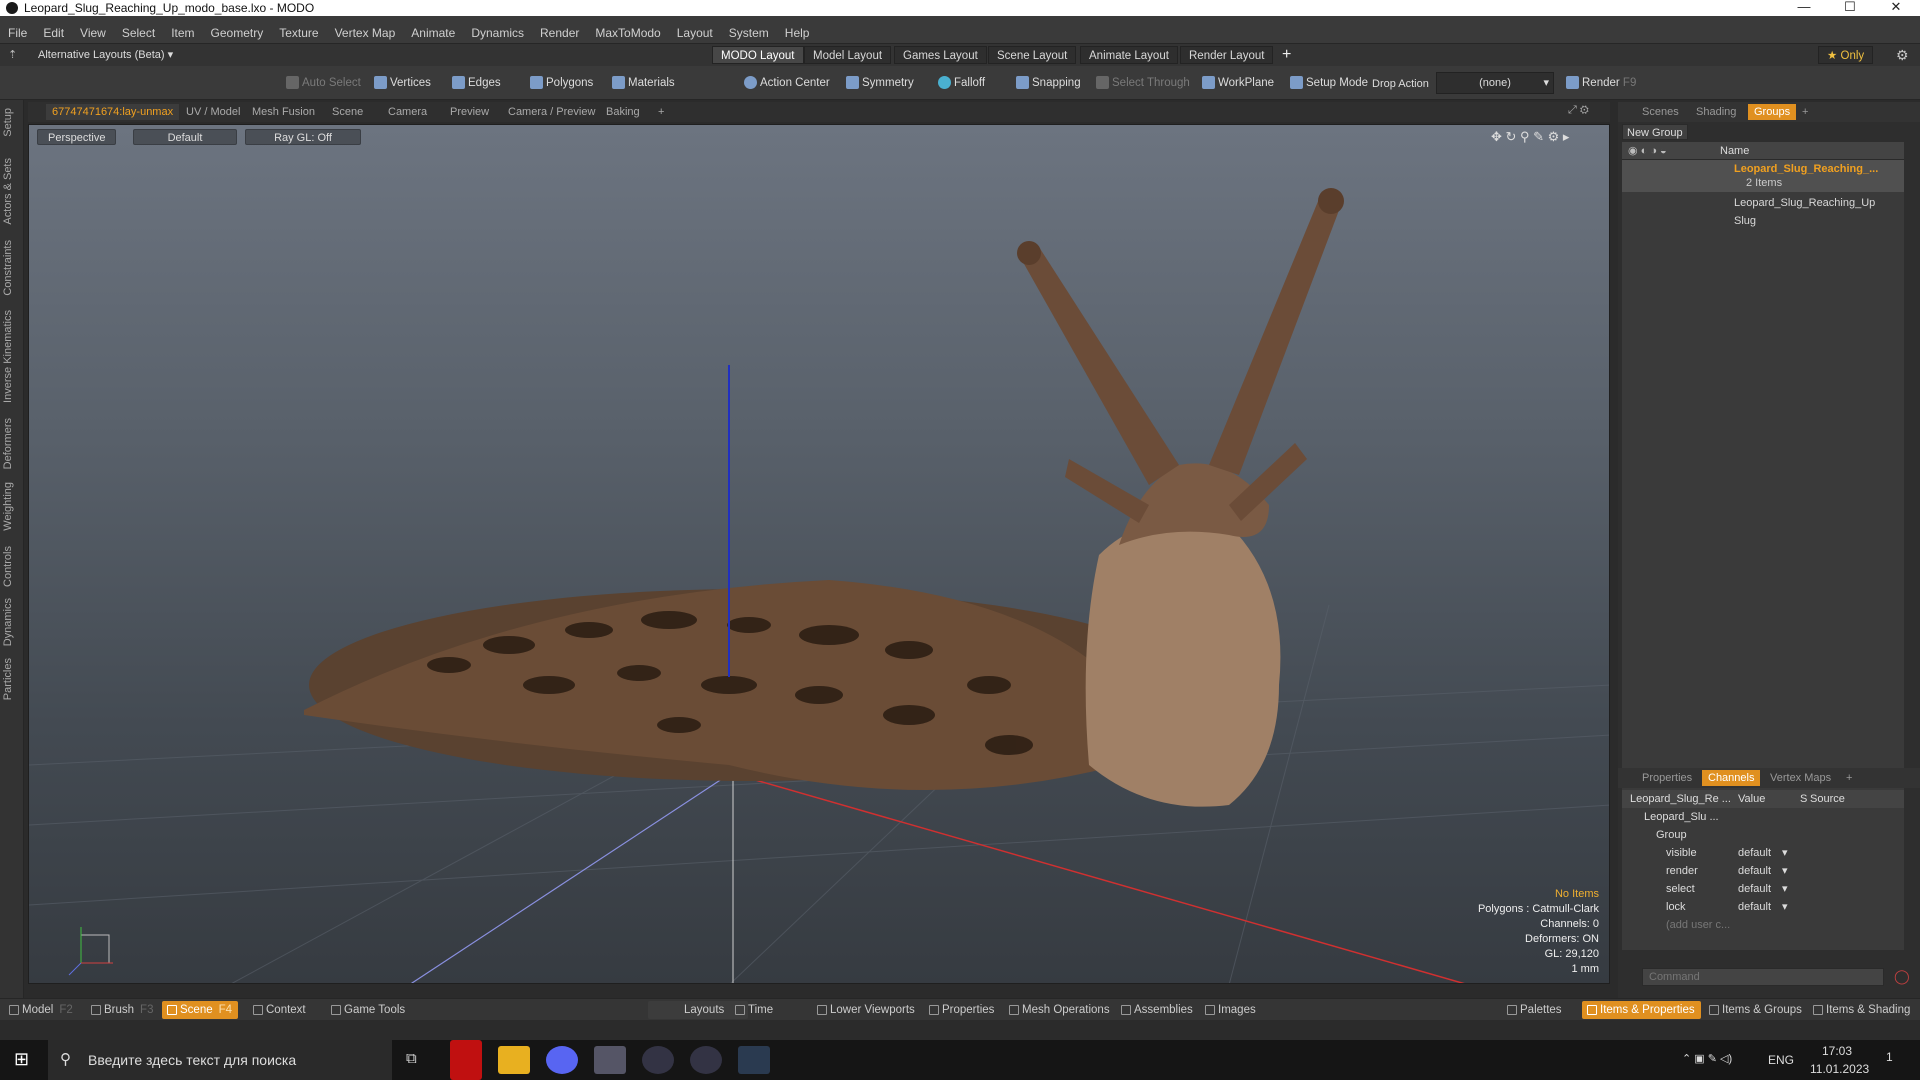 This screenshot has width=1920, height=1080. Describe the element at coordinates (93, 33) in the screenshot. I see `menu-view: View` at that location.